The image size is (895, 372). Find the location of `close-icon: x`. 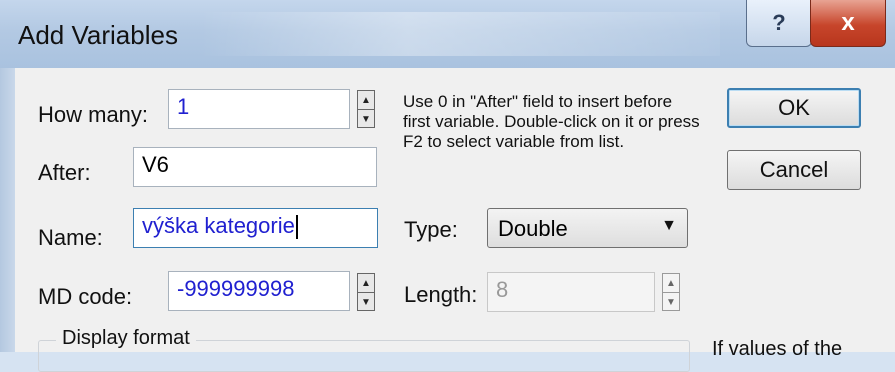

close-icon: x is located at coordinates (848, 22).